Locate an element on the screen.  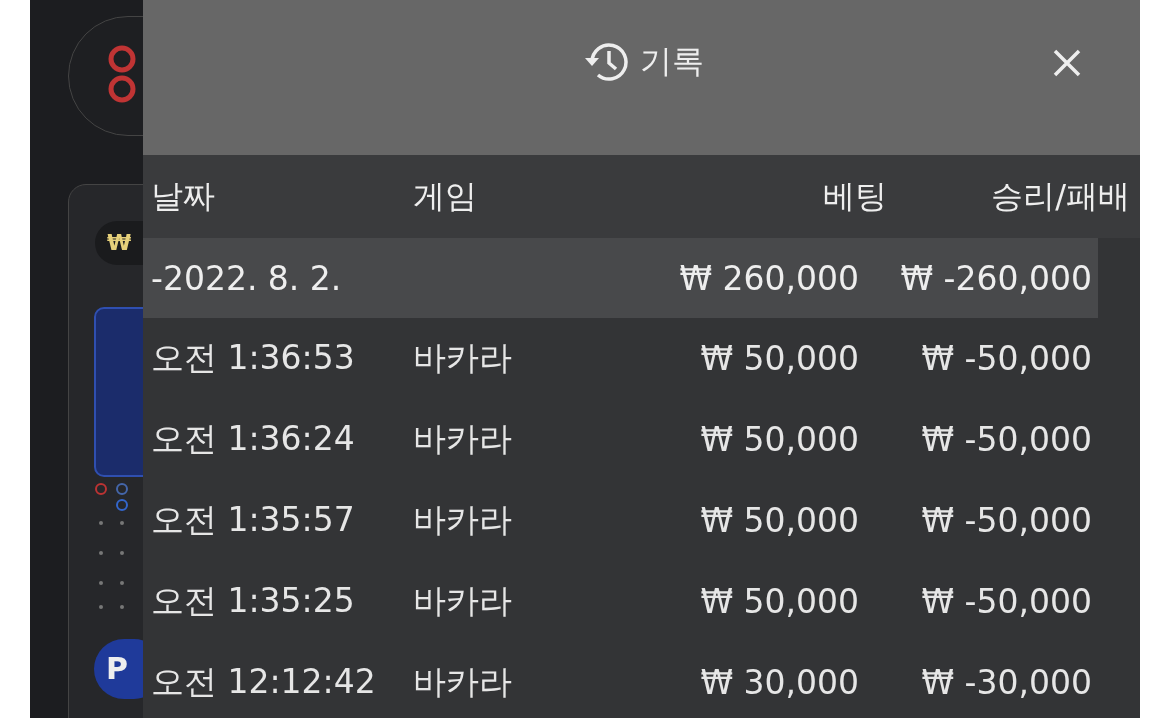
column-header: 승리/패배 is located at coordinates (1060, 196).